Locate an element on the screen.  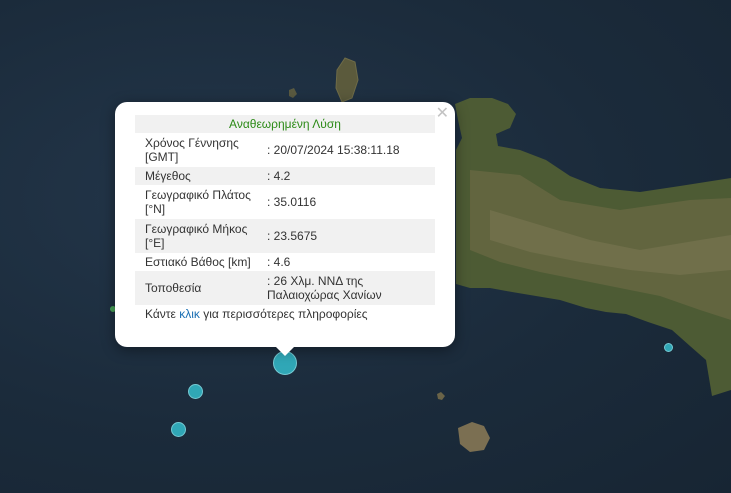
info-value: : 20/07/2024 15:38:11.18 is located at coordinates (333, 150).